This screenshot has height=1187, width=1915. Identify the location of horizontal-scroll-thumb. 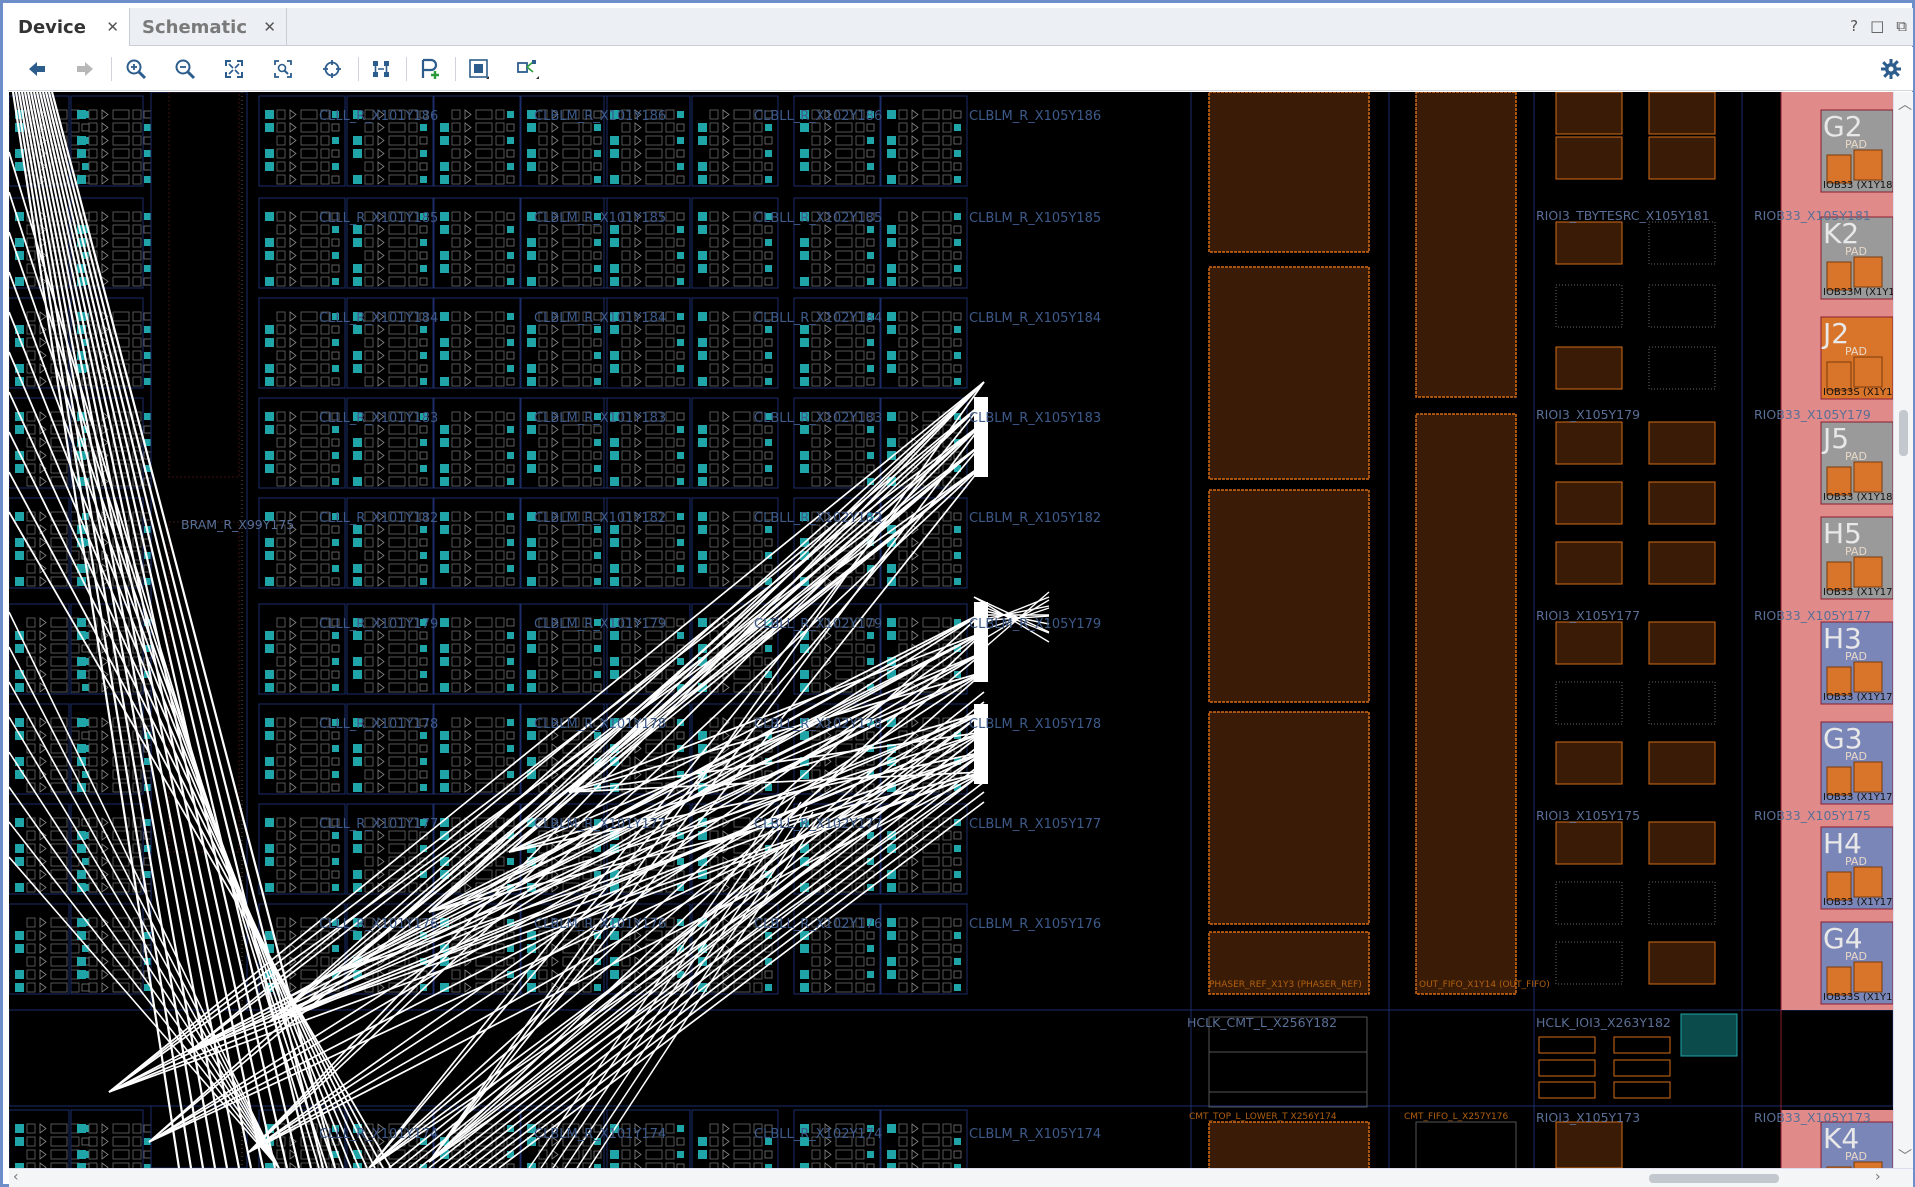
(1714, 1178).